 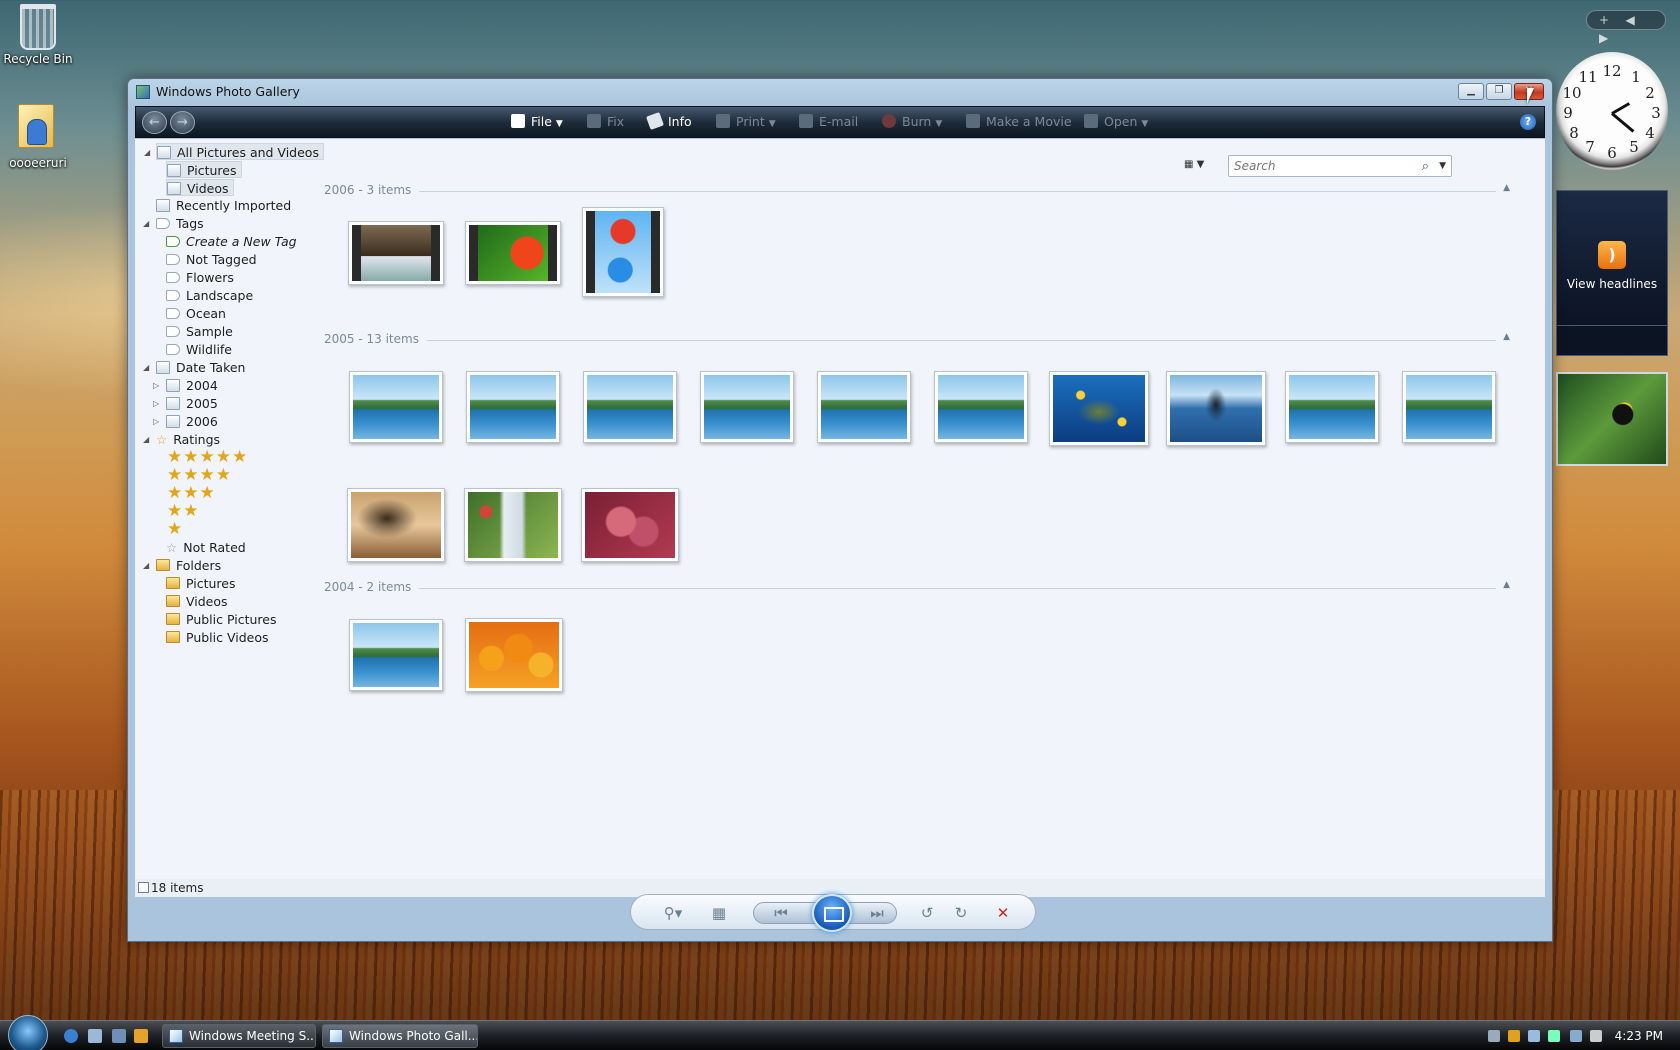 I want to click on tree-ratings: ◢ ☆ Ratings, so click(x=181, y=439).